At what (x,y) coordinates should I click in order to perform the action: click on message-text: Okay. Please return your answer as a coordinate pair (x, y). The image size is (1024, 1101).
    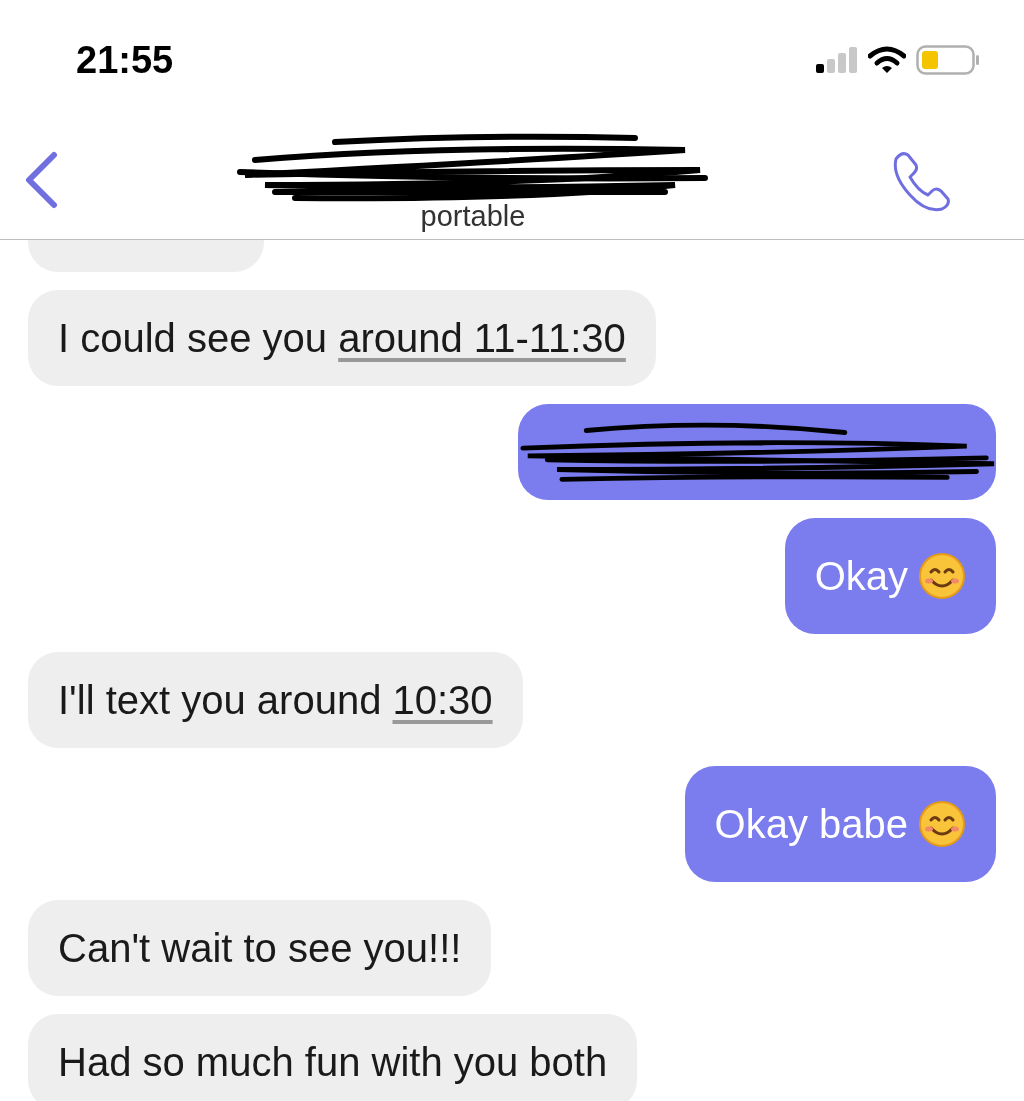
    Looking at the image, I should click on (861, 576).